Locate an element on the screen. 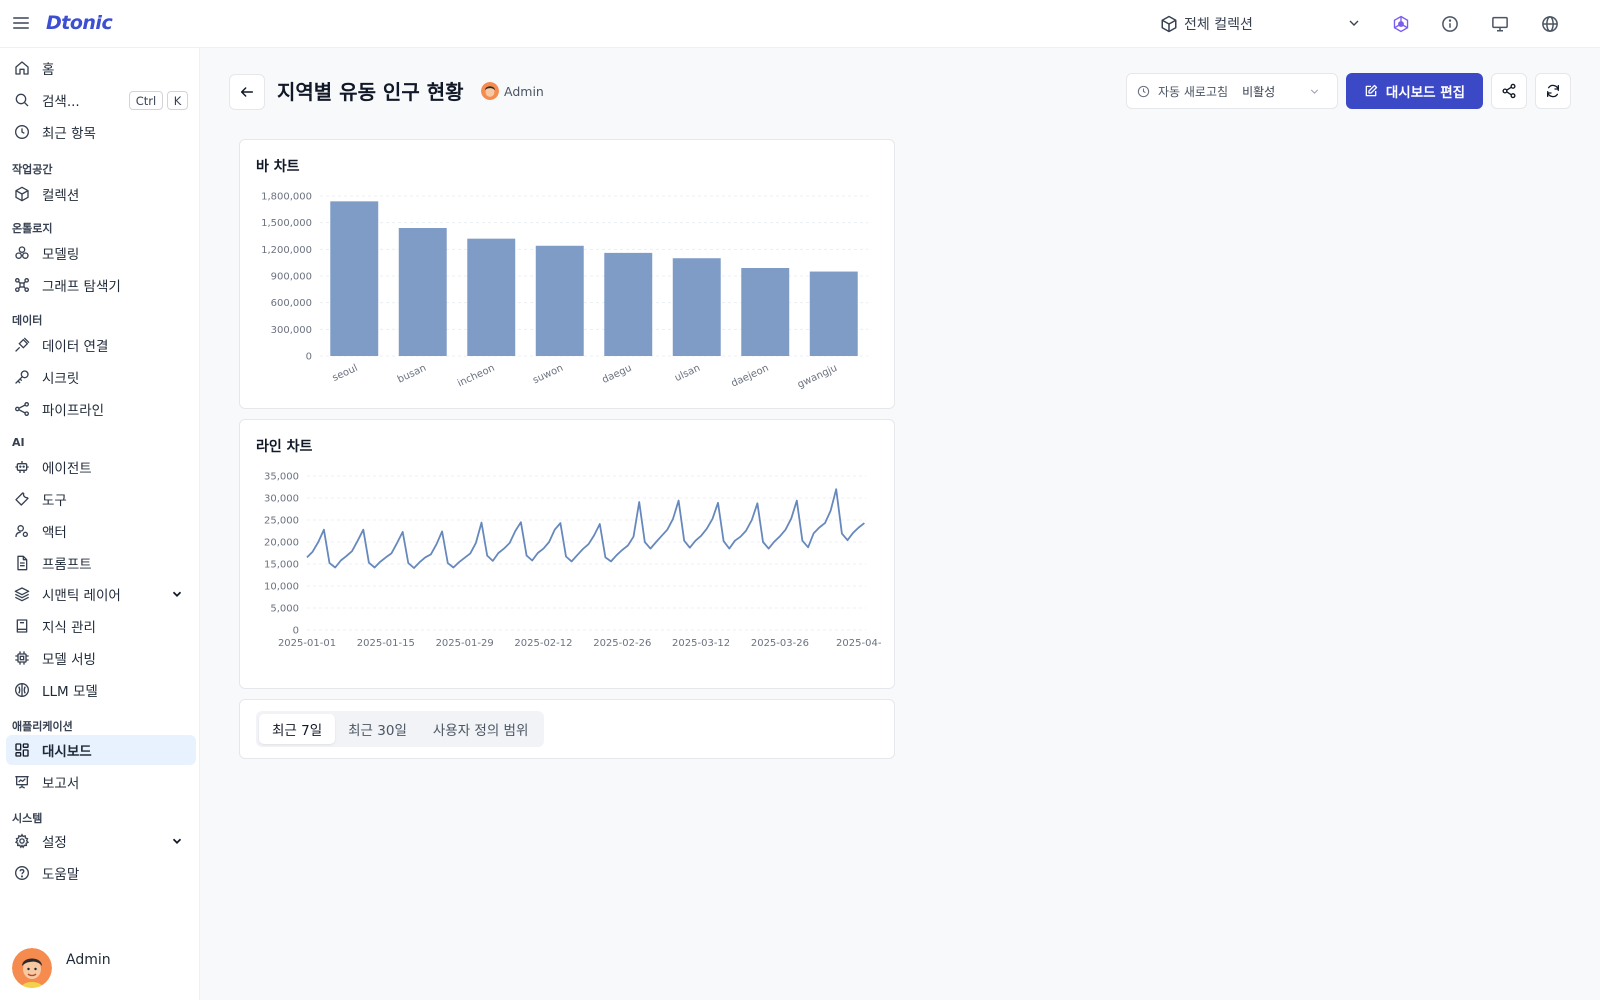 The image size is (1600, 1000). x-tick-label: 2025-03-12 is located at coordinates (701, 643).